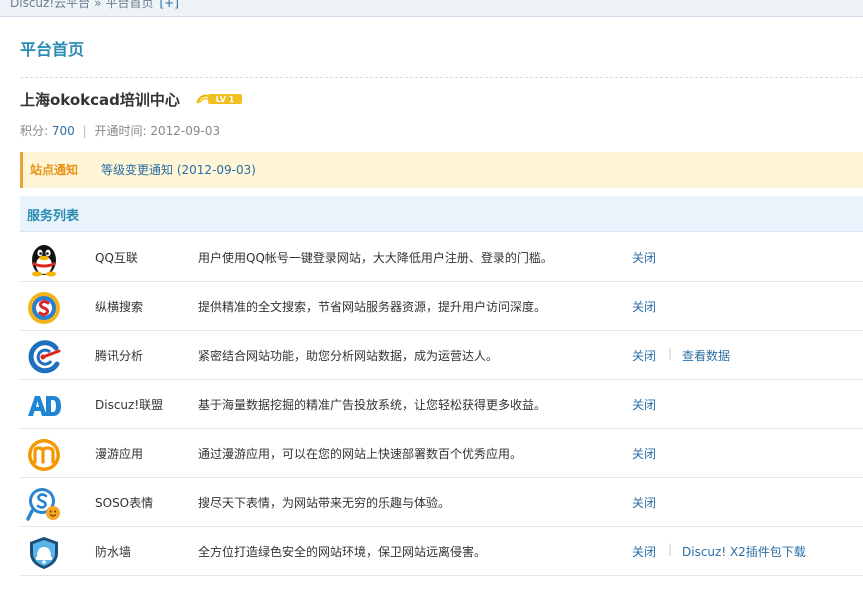  I want to click on service-row-analytics: 腾讯分析 紧密结合网站功能，助您分析网站数据，成为运营达人。 关闭 | 查看数据, so click(441, 355).